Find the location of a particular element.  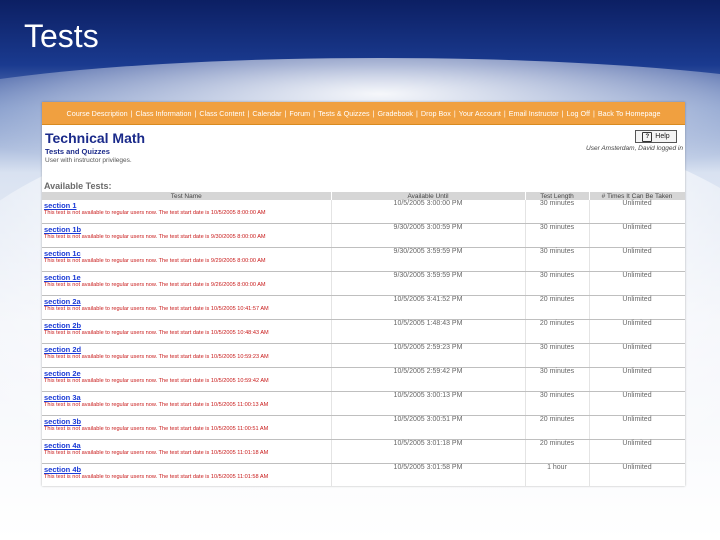

slide-title: Tests is located at coordinates (61, 36).